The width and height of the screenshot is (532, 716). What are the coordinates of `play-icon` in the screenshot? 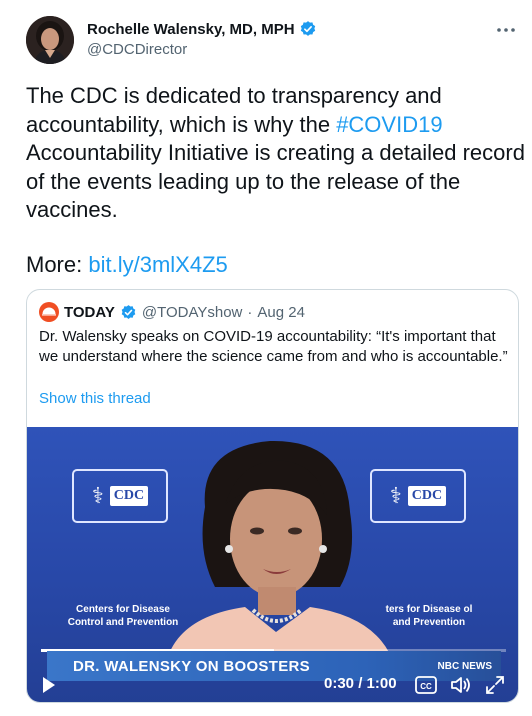 It's located at (49, 685).